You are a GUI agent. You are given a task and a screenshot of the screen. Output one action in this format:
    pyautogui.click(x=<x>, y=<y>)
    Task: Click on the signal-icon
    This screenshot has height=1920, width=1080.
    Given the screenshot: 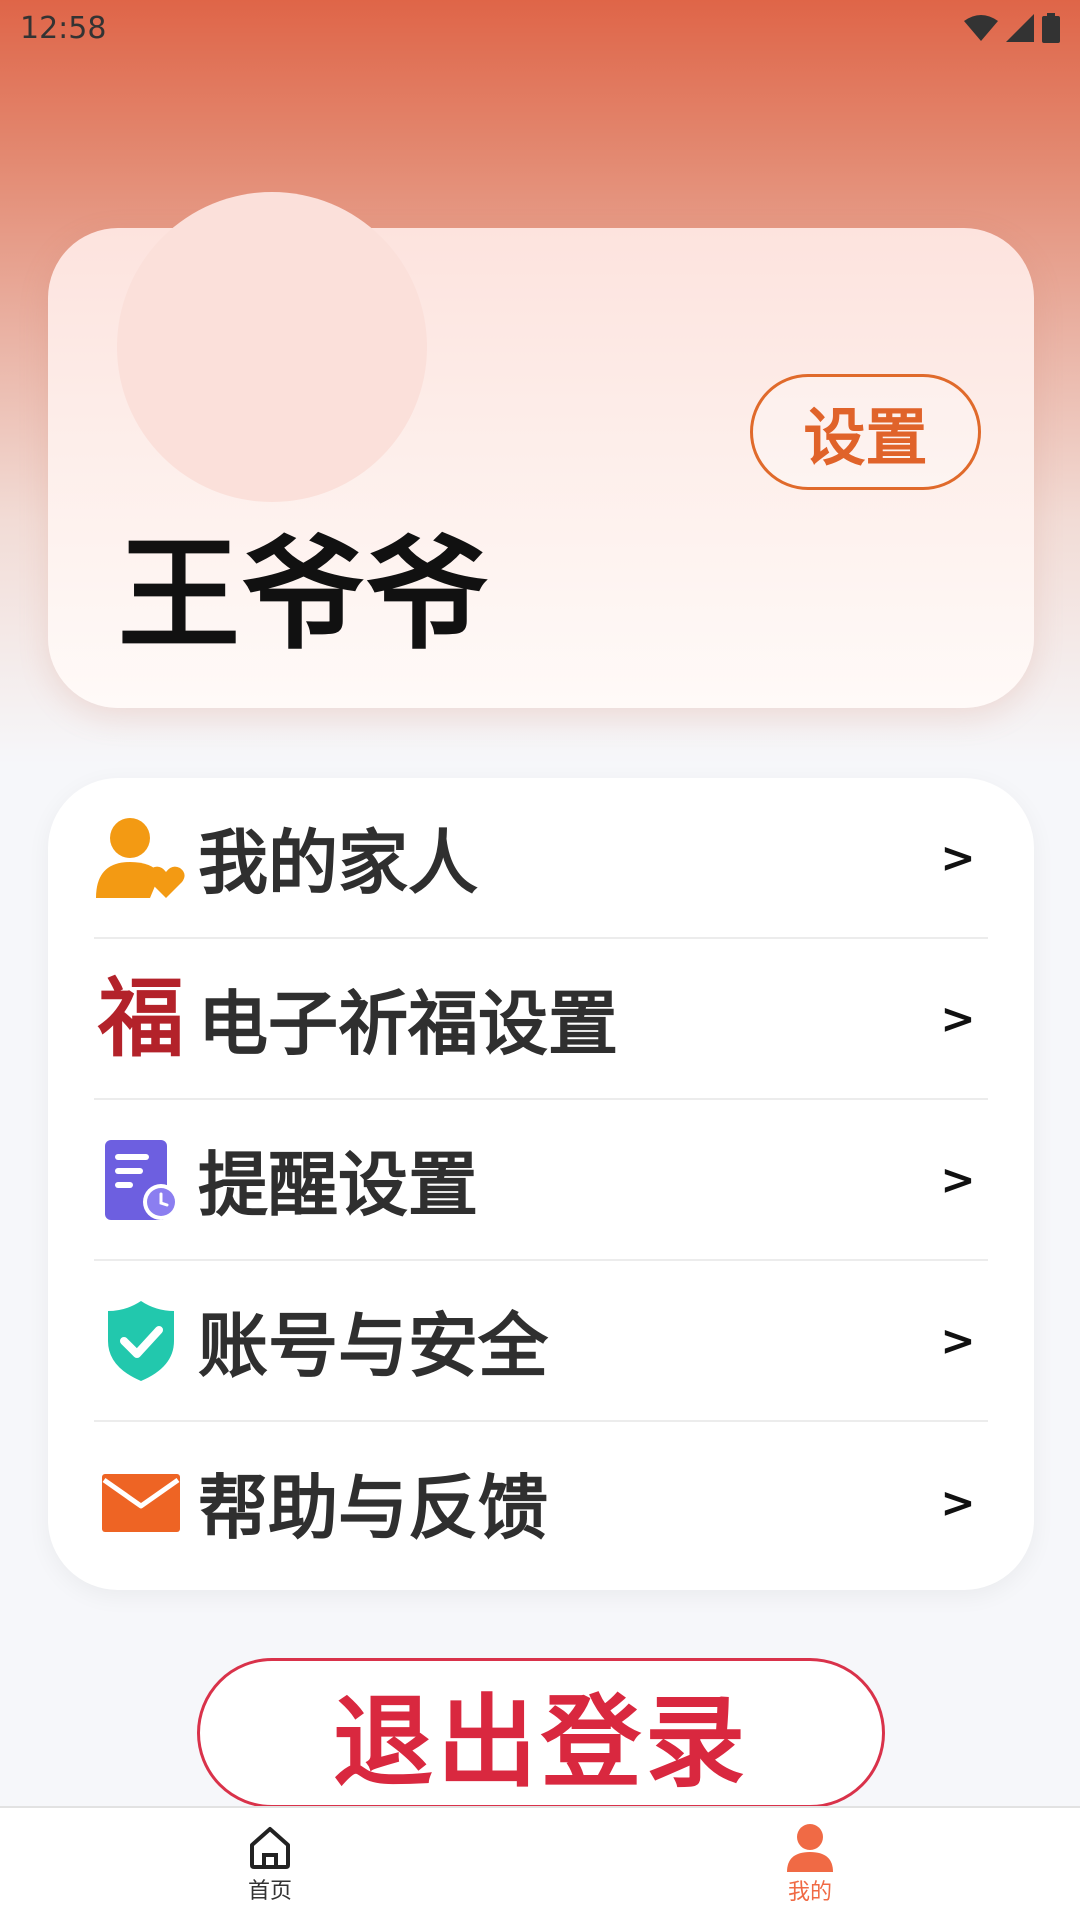 What is the action you would take?
    pyautogui.click(x=1020, y=28)
    